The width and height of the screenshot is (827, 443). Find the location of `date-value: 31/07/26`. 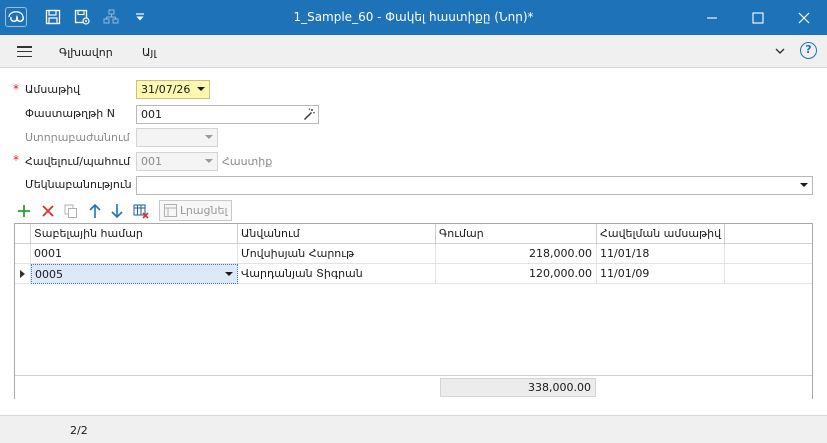

date-value: 31/07/26 is located at coordinates (166, 89).